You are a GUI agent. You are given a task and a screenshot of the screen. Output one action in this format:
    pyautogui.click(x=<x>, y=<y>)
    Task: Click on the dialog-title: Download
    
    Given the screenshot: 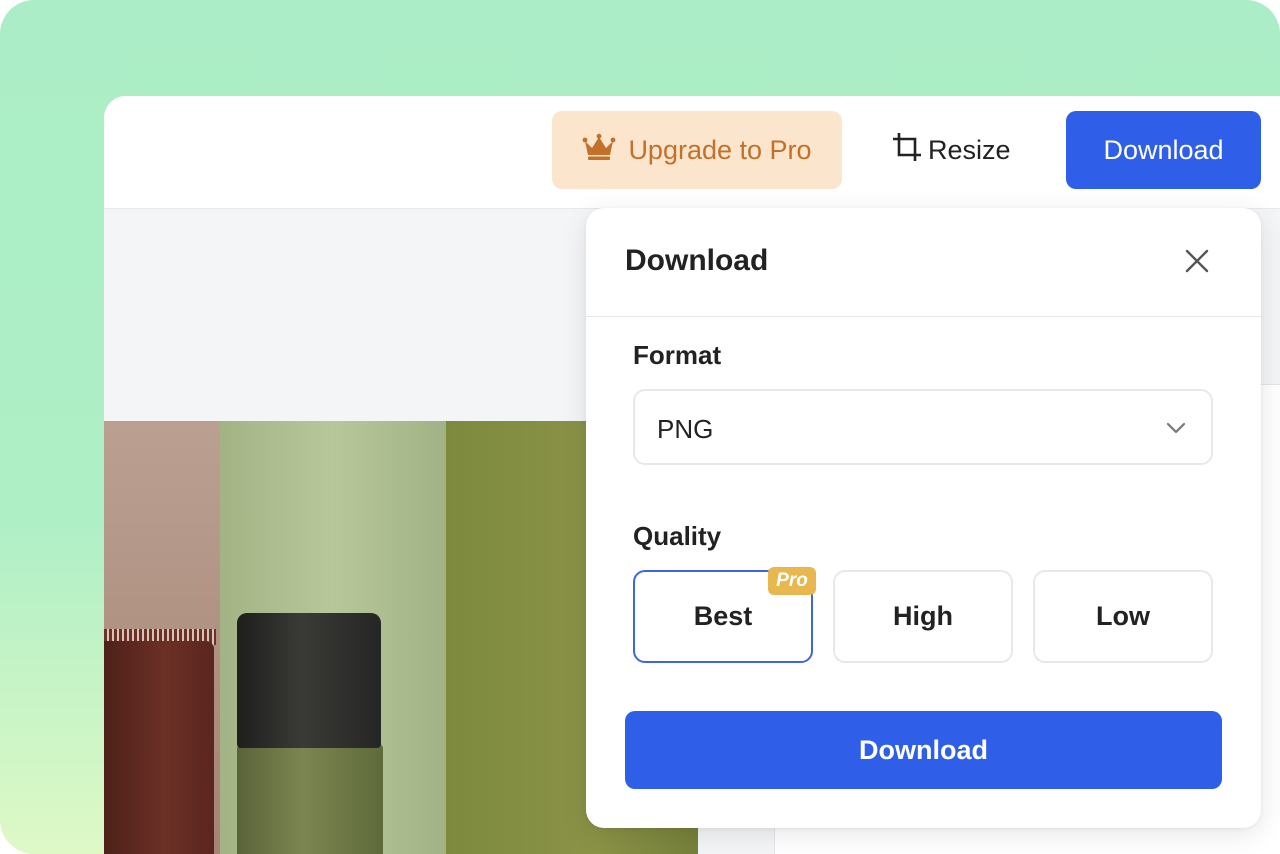 What is the action you would take?
    pyautogui.click(x=697, y=260)
    